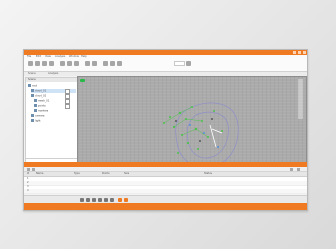 This screenshot has width=336, height=249. What do you see at coordinates (42, 106) in the screenshot?
I see `tree-item-label: points` at bounding box center [42, 106].